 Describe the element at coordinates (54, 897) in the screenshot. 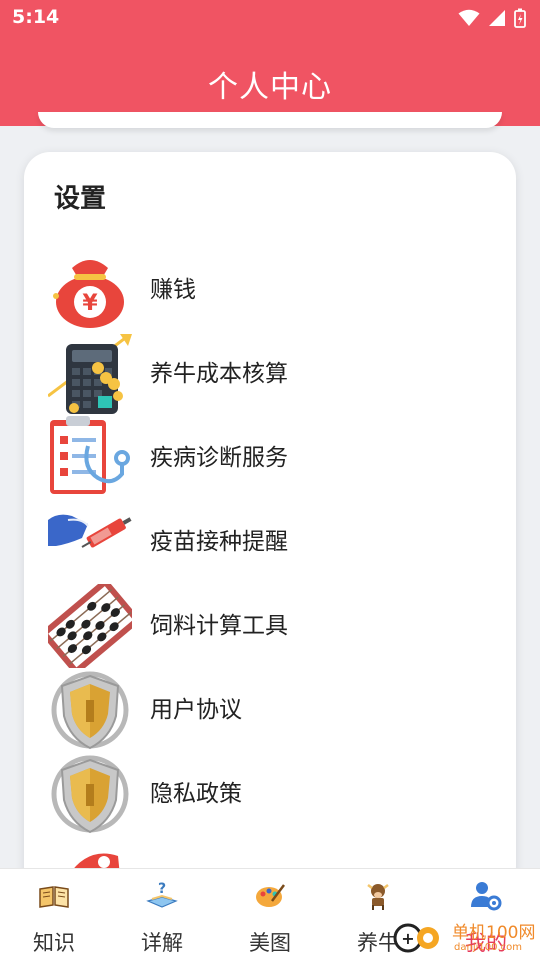

I see `book-icon` at that location.